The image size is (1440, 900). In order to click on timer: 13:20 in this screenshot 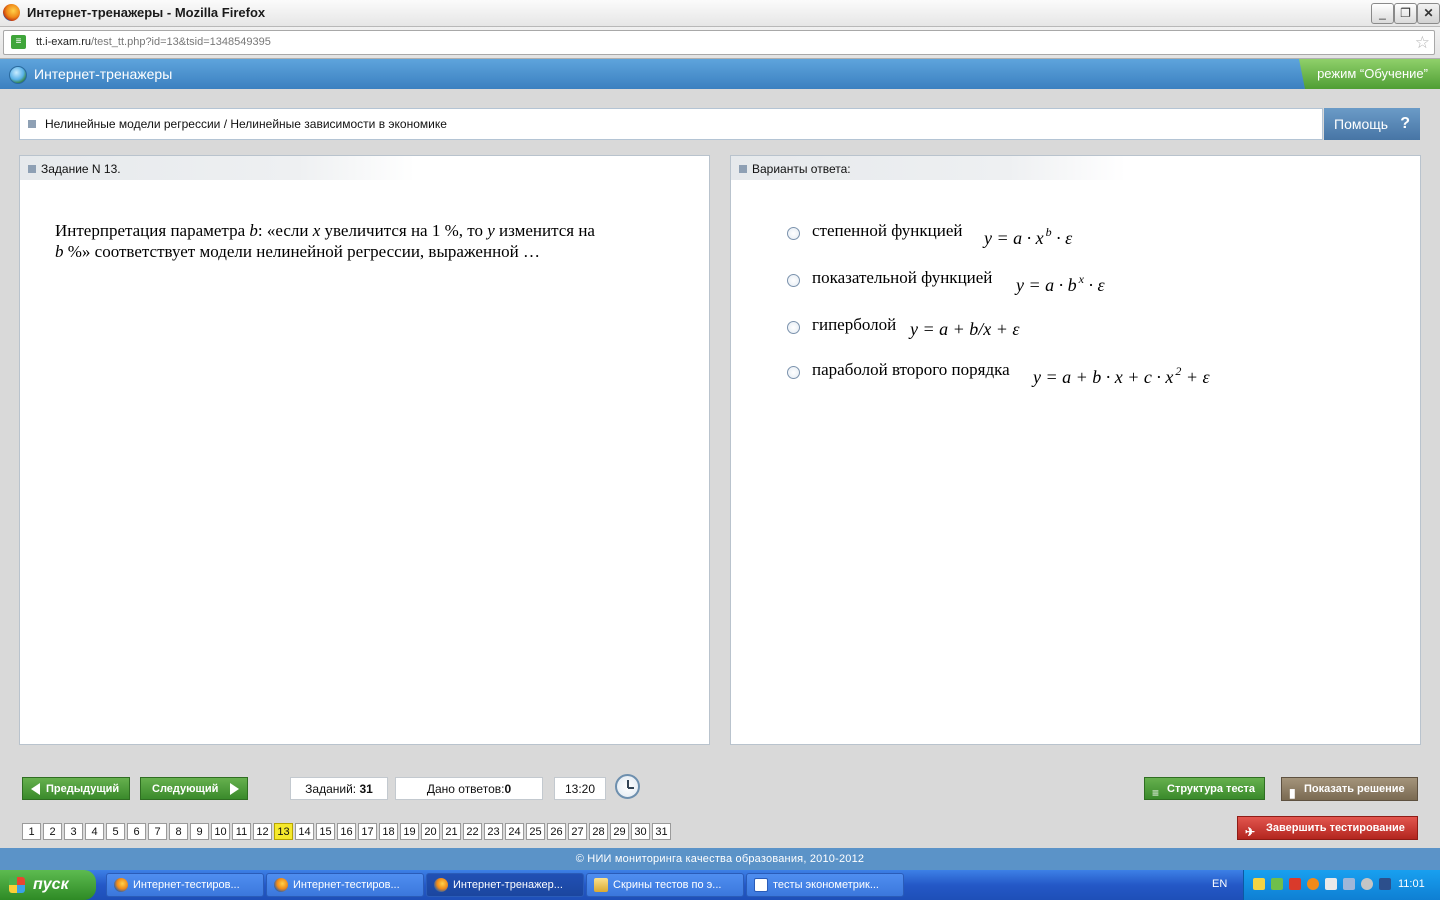, I will do `click(580, 788)`.